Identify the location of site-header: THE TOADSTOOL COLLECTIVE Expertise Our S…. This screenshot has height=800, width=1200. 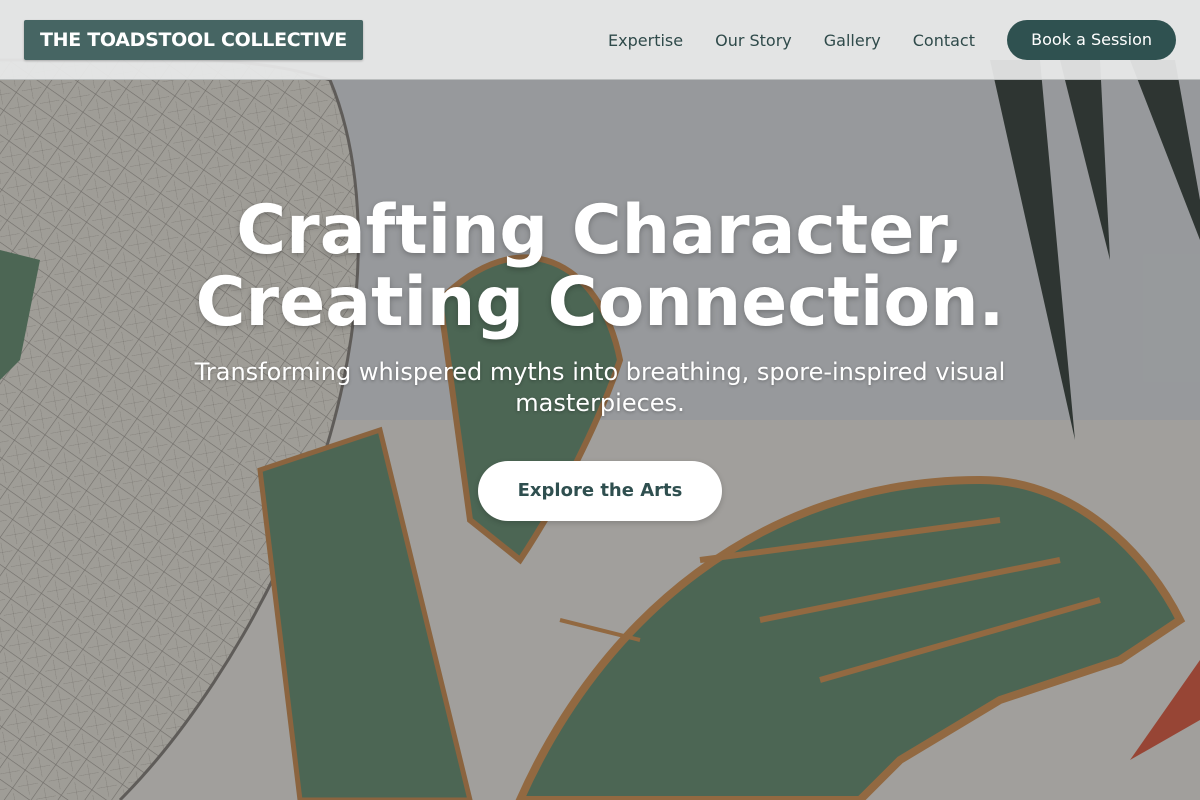
(600, 40).